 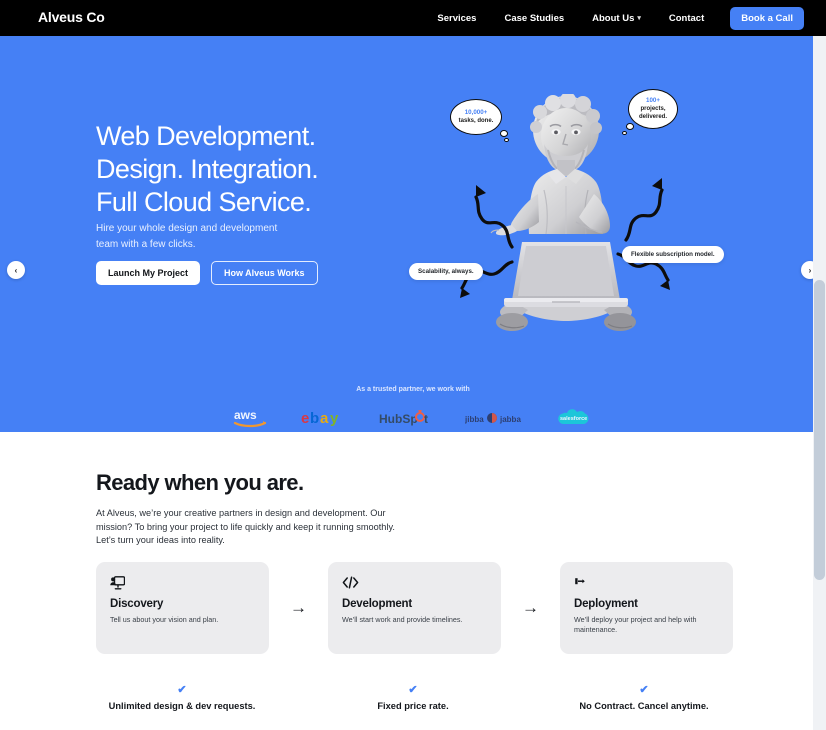 I want to click on svg-text: y, so click(x=334, y=418).